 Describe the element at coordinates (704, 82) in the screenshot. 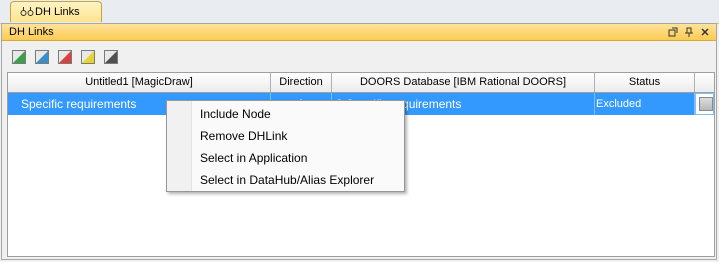

I see `column-header-select` at that location.